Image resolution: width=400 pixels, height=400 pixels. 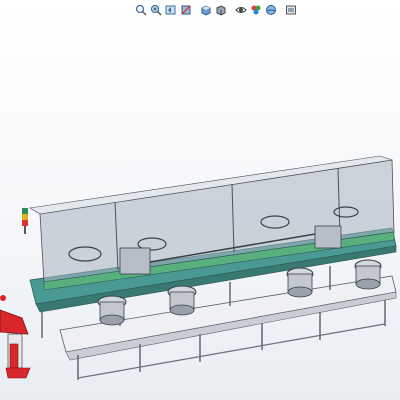 What do you see at coordinates (206, 10) in the screenshot?
I see `view-orientation-icon` at bounding box center [206, 10].